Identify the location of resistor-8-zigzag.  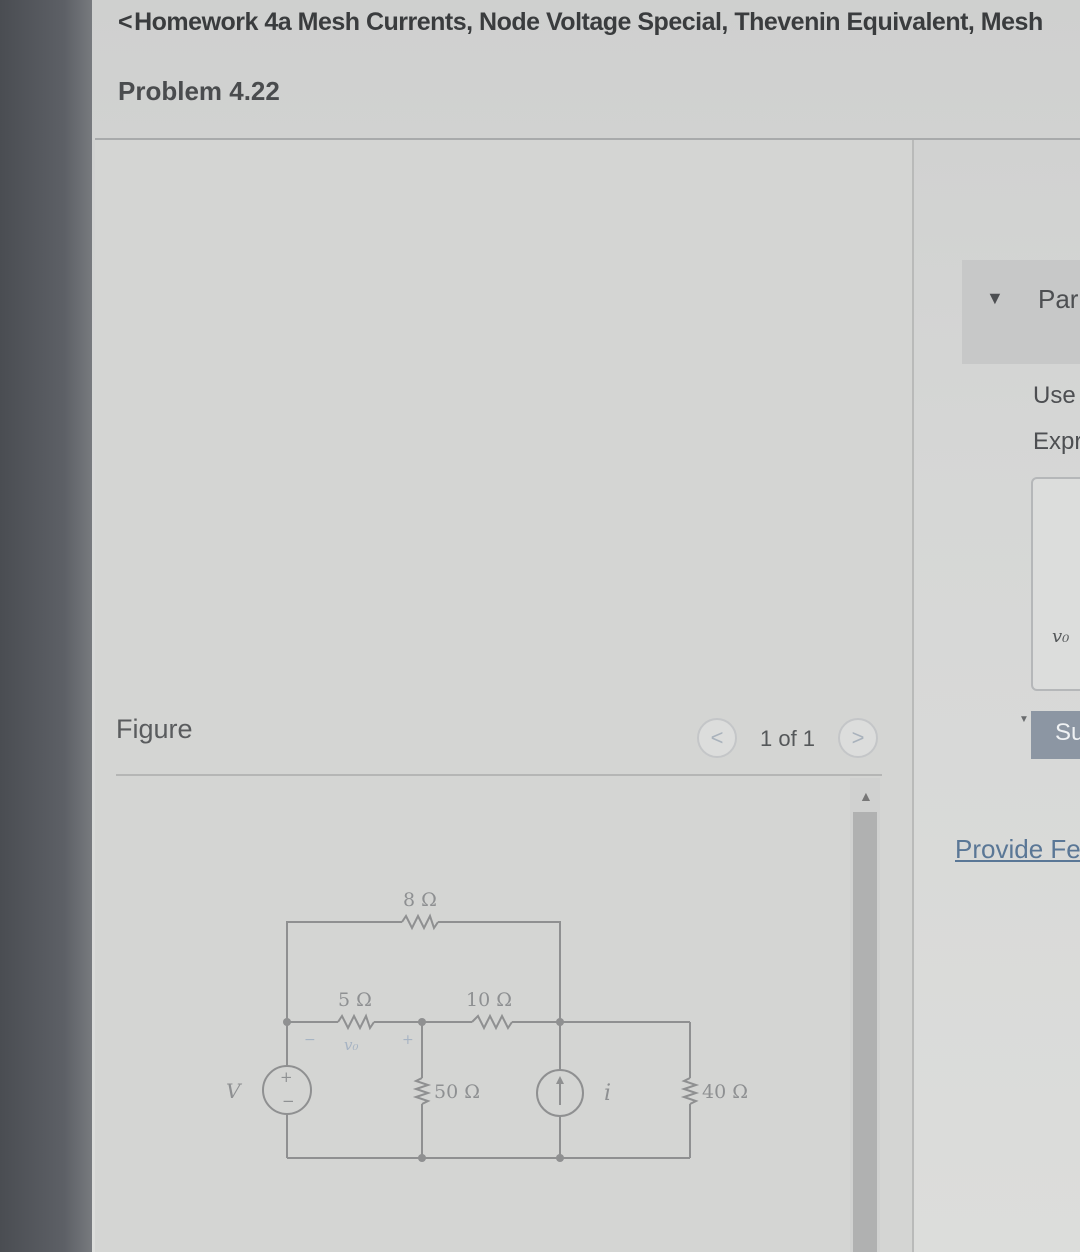
(420, 922).